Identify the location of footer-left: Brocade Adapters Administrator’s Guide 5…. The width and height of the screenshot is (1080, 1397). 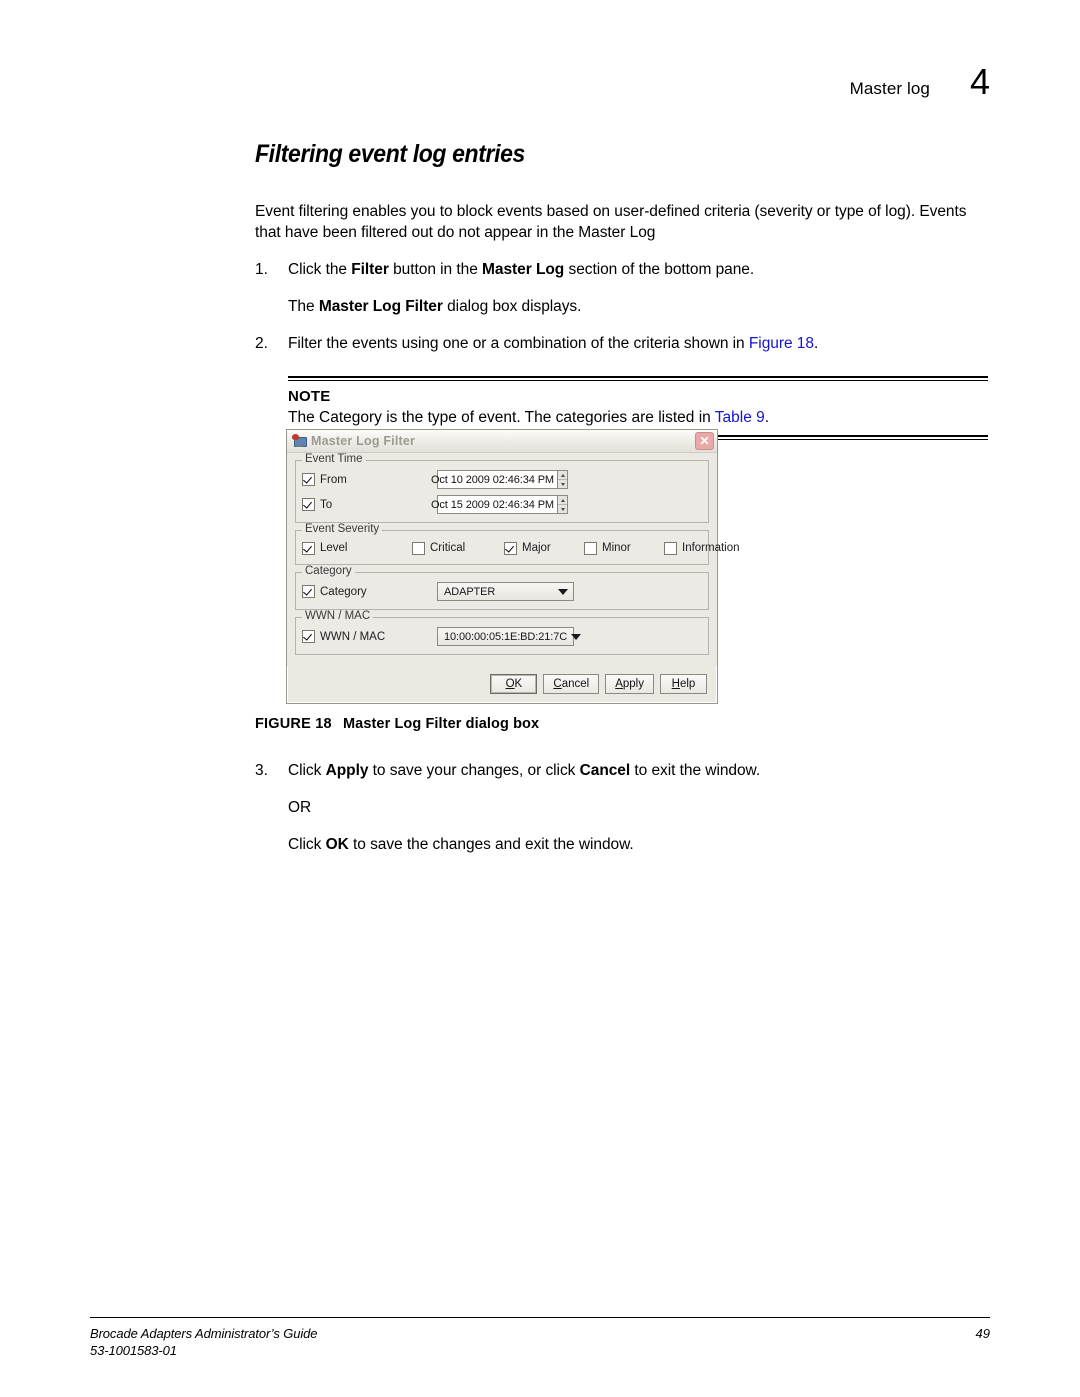
(204, 1342).